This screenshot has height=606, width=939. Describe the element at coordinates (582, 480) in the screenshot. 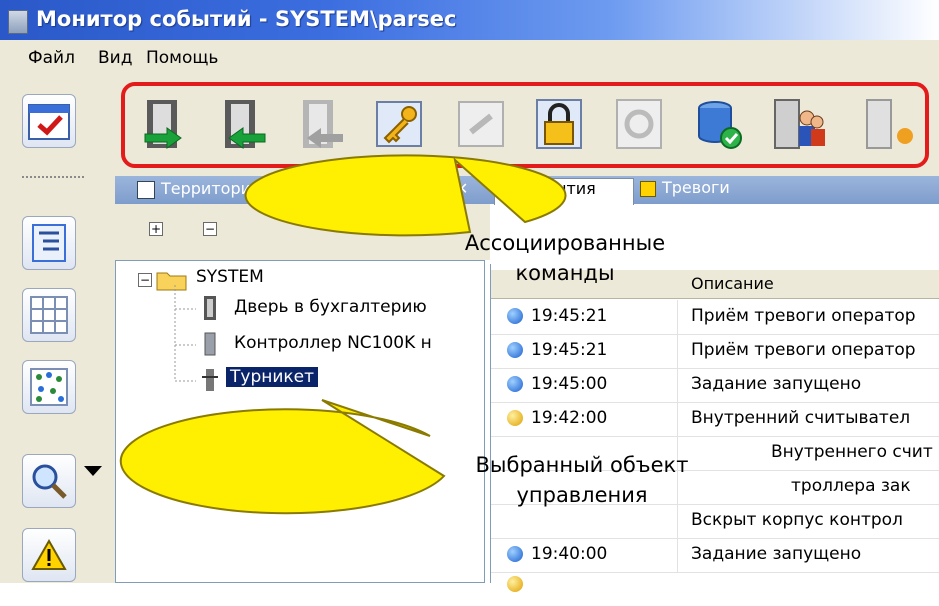

I see `callout-selected-object: Выбранный объект управления` at that location.